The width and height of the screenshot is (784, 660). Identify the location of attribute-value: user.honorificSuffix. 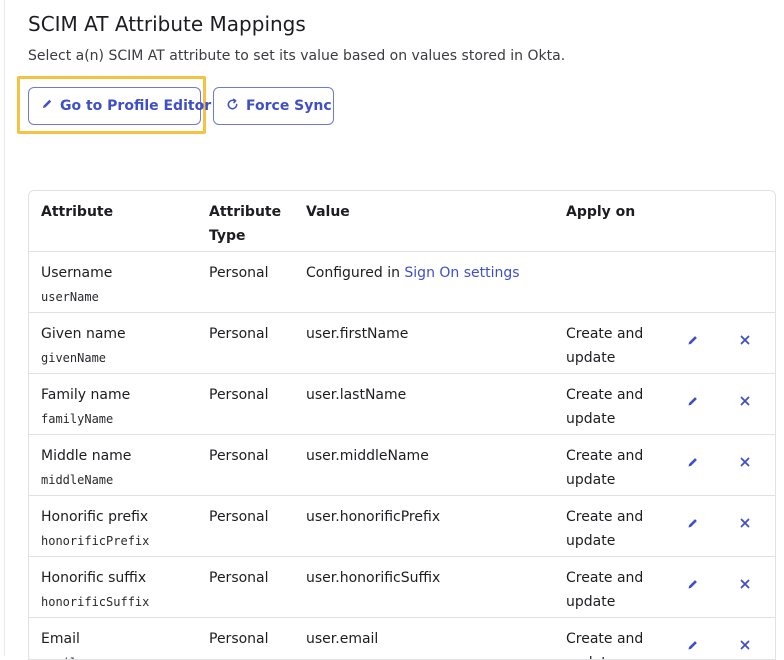
(373, 578).